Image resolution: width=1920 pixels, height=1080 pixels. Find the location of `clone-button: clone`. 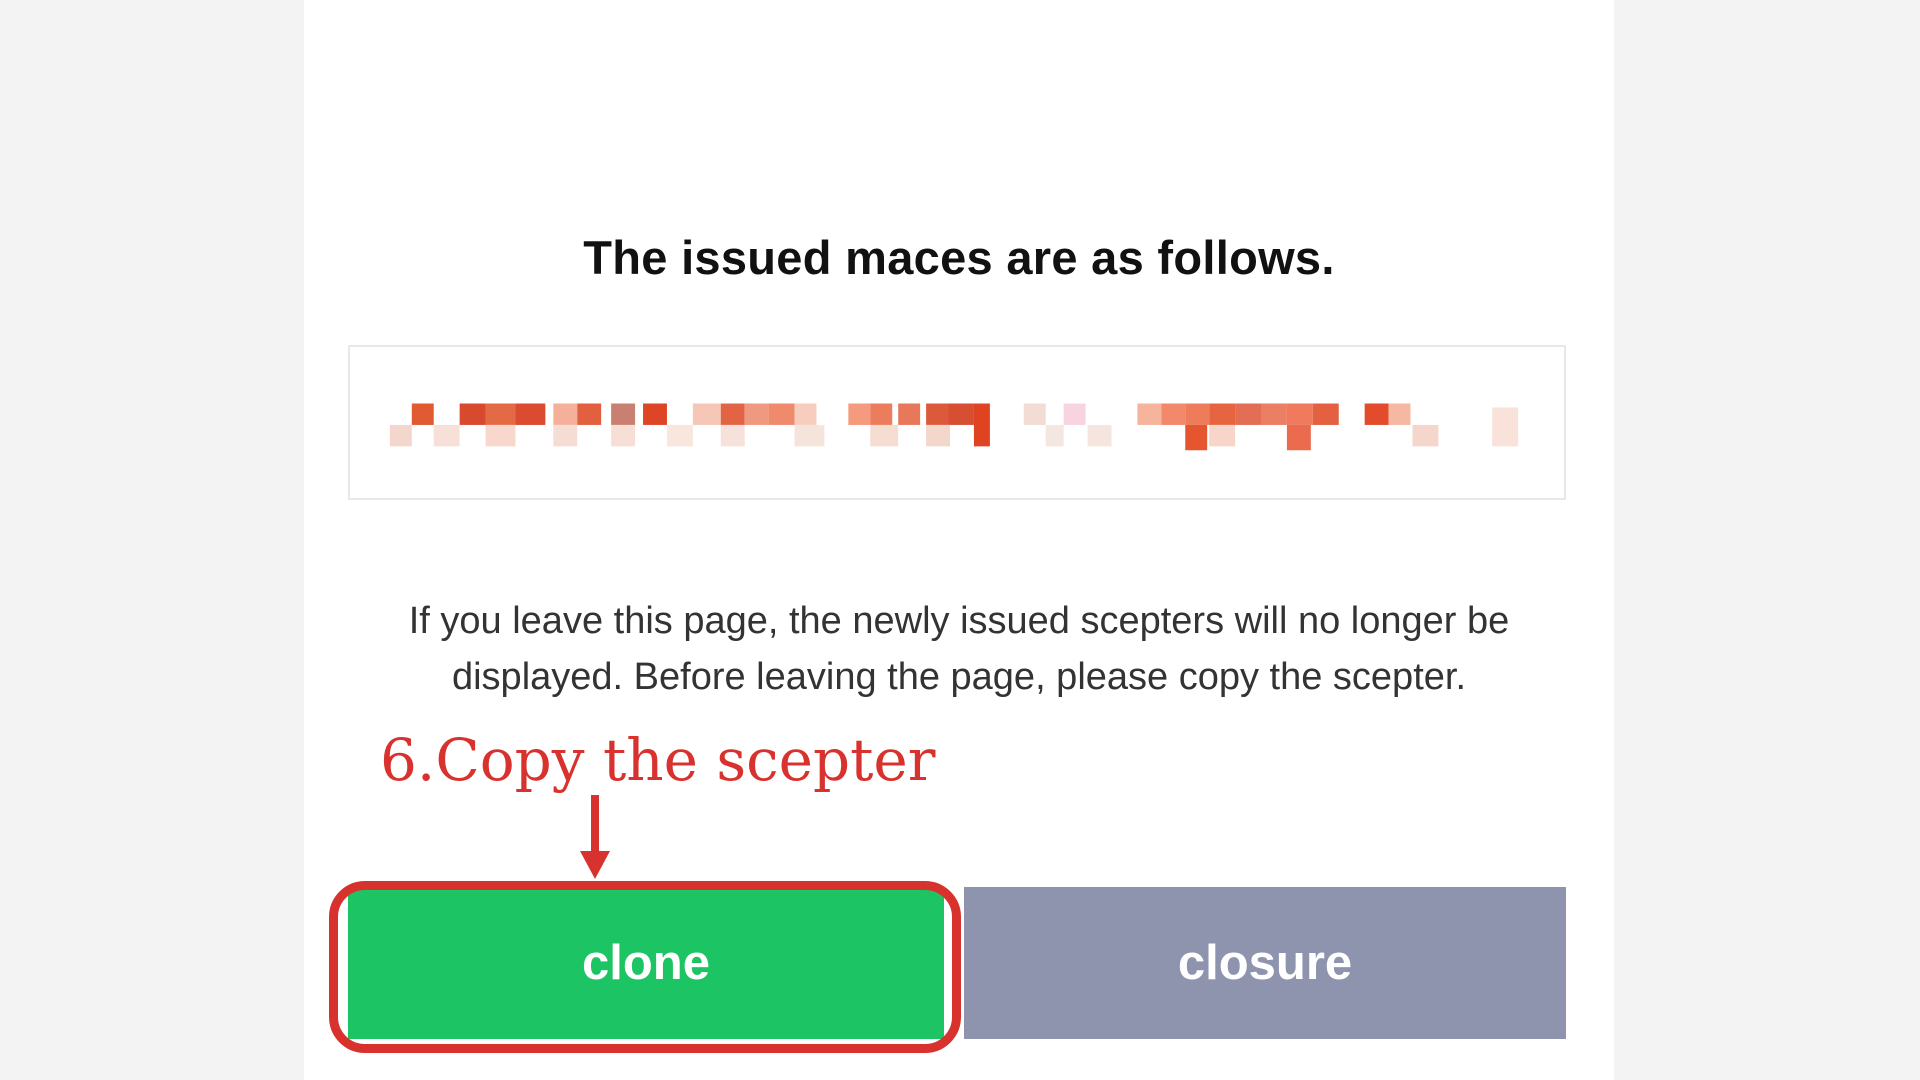

clone-button: clone is located at coordinates (646, 963).